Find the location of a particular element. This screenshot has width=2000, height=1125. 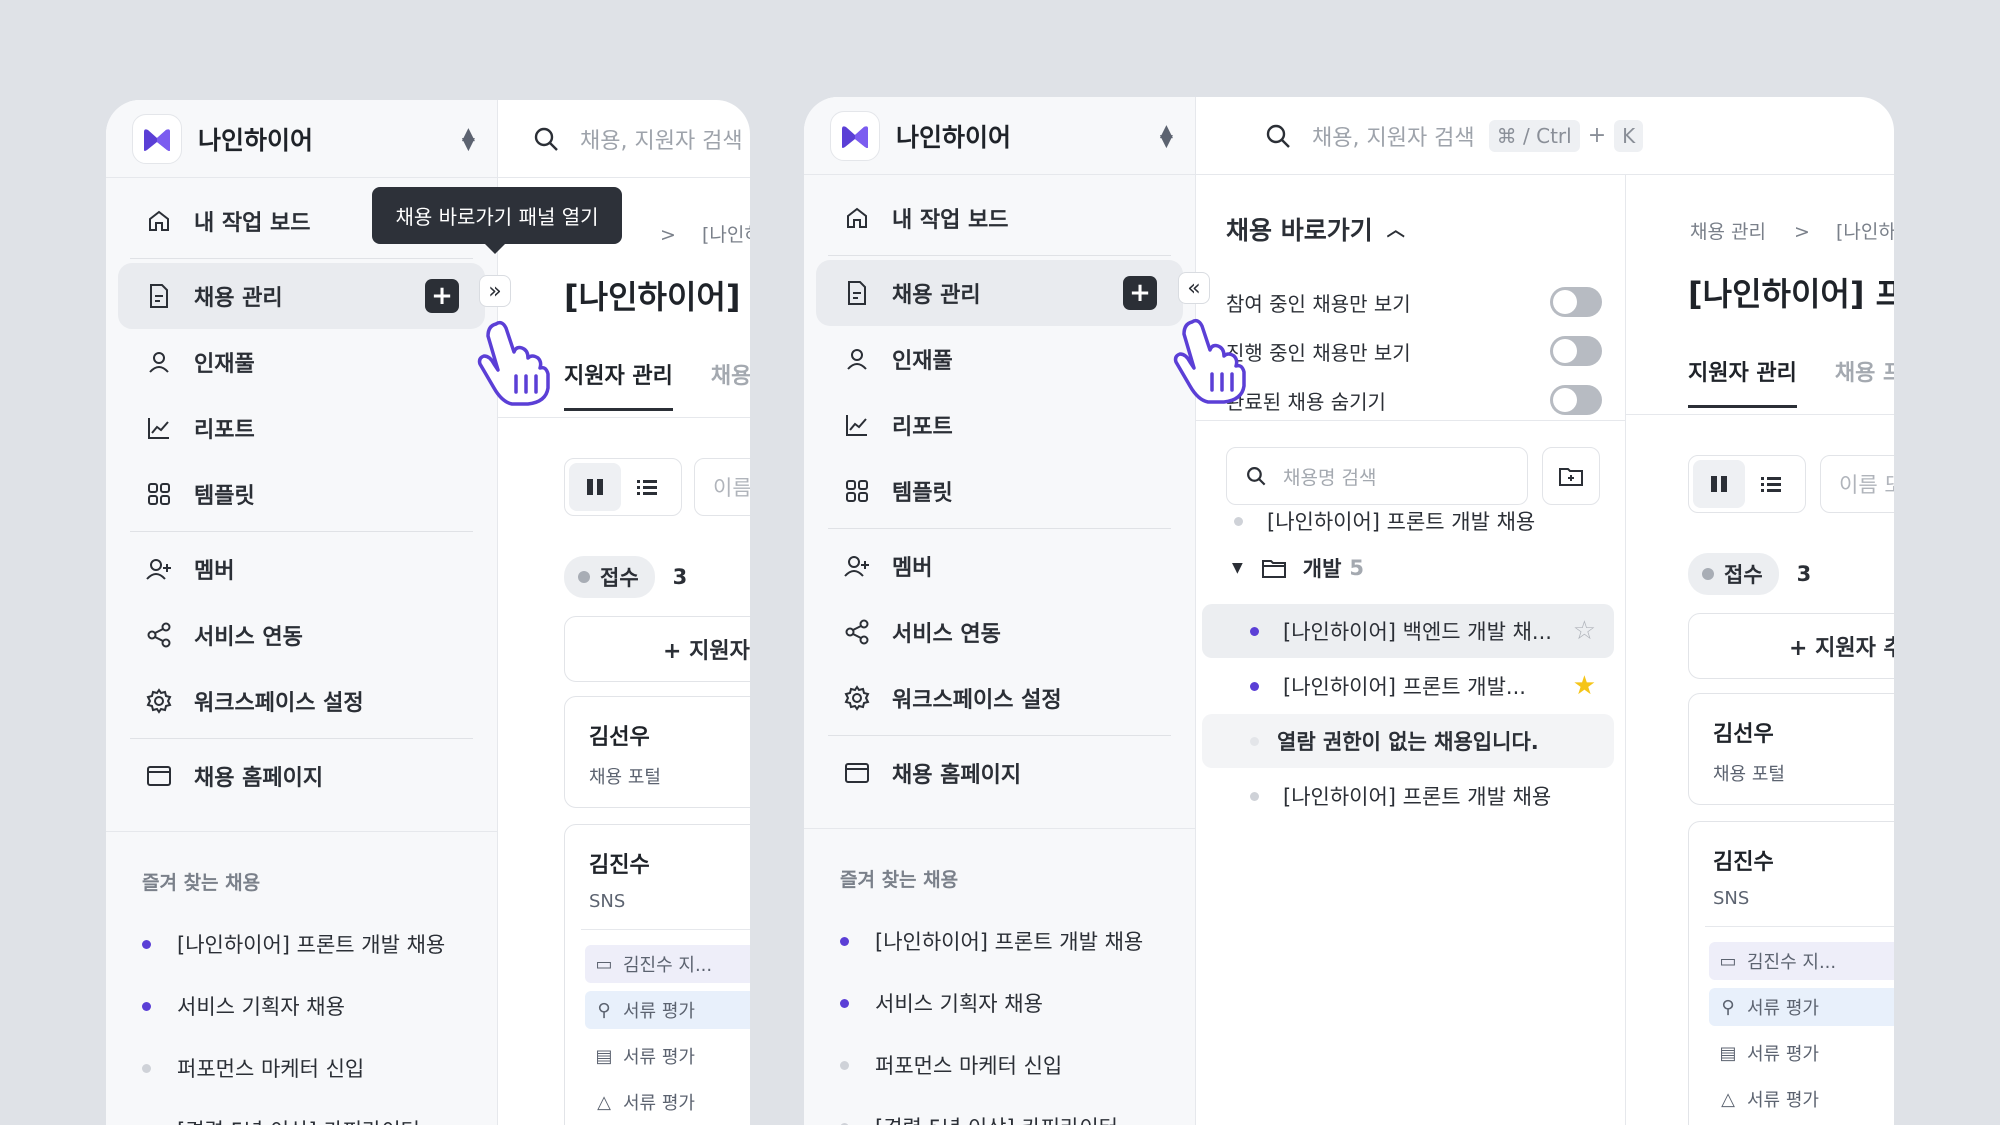

favorite-label: 퍼포먼스 마케터 신입 is located at coordinates (271, 1069).